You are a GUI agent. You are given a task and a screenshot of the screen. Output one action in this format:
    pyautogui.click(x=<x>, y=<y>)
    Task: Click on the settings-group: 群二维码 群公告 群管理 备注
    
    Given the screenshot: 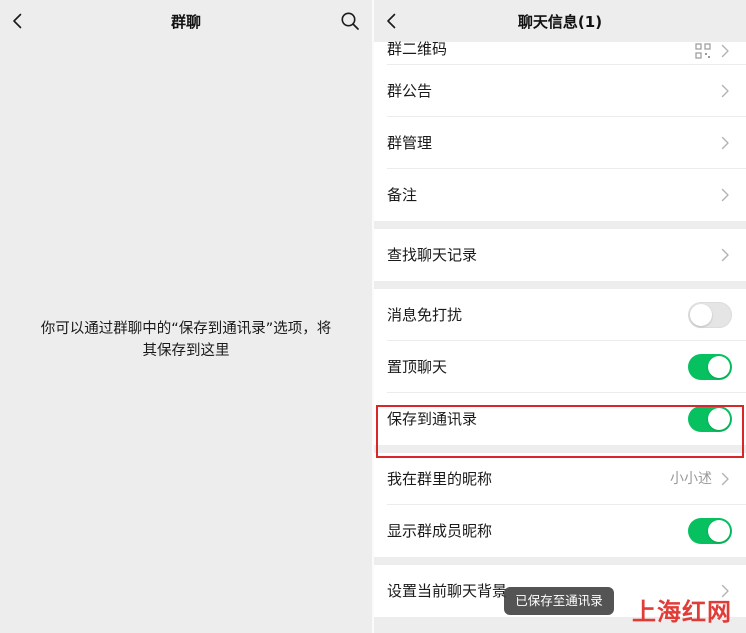 What is the action you would take?
    pyautogui.click(x=560, y=130)
    